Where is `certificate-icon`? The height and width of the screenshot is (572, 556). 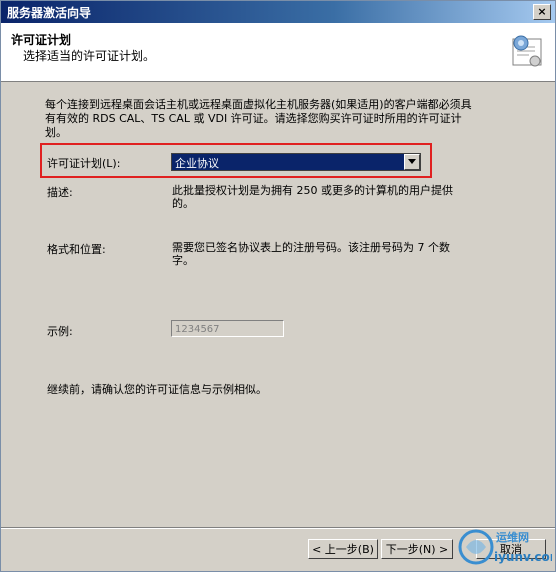 certificate-icon is located at coordinates (527, 51).